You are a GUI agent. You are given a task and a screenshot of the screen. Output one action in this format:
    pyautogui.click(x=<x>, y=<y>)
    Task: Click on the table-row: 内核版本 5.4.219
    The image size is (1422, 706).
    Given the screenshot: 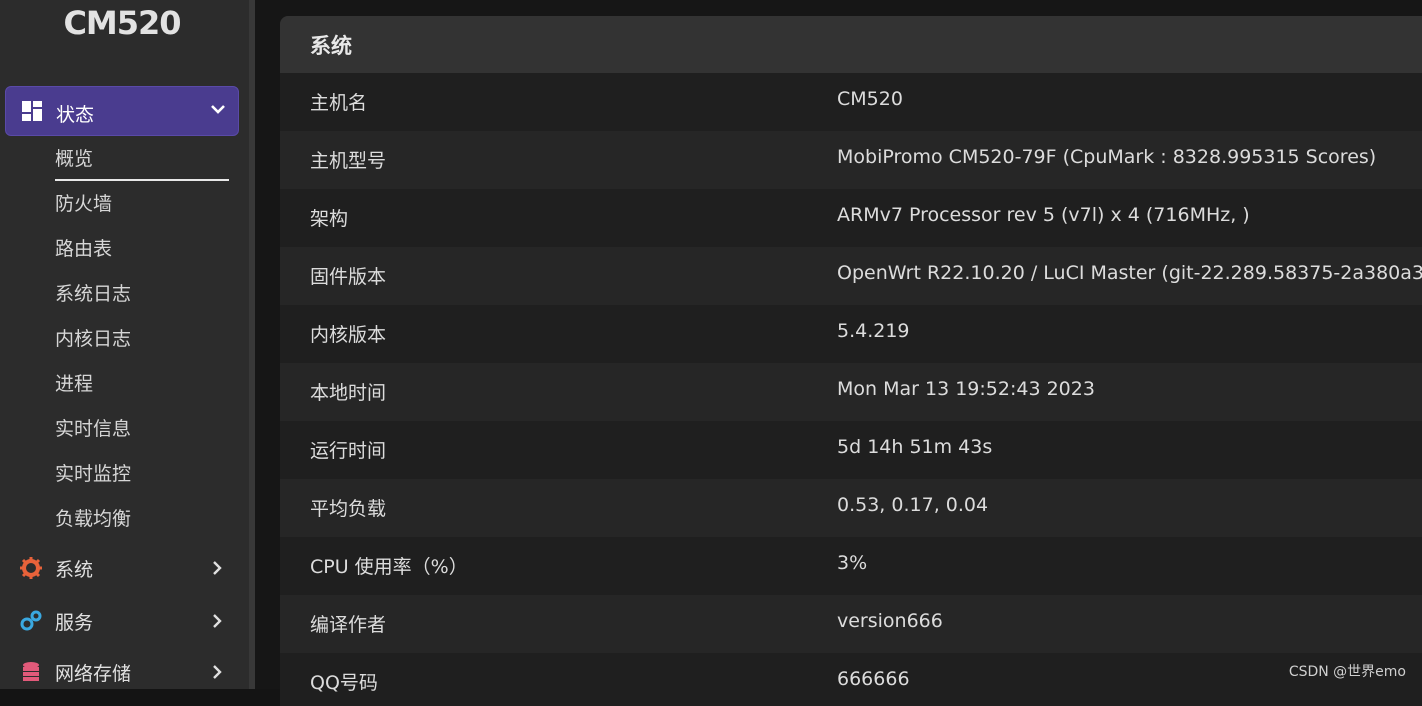 What is the action you would take?
    pyautogui.click(x=851, y=334)
    